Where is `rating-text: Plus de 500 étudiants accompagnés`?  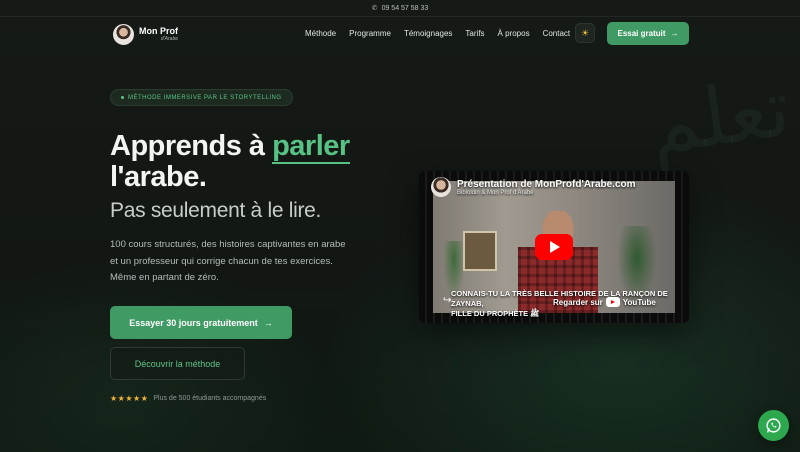 rating-text: Plus de 500 étudiants accompagnés is located at coordinates (210, 398).